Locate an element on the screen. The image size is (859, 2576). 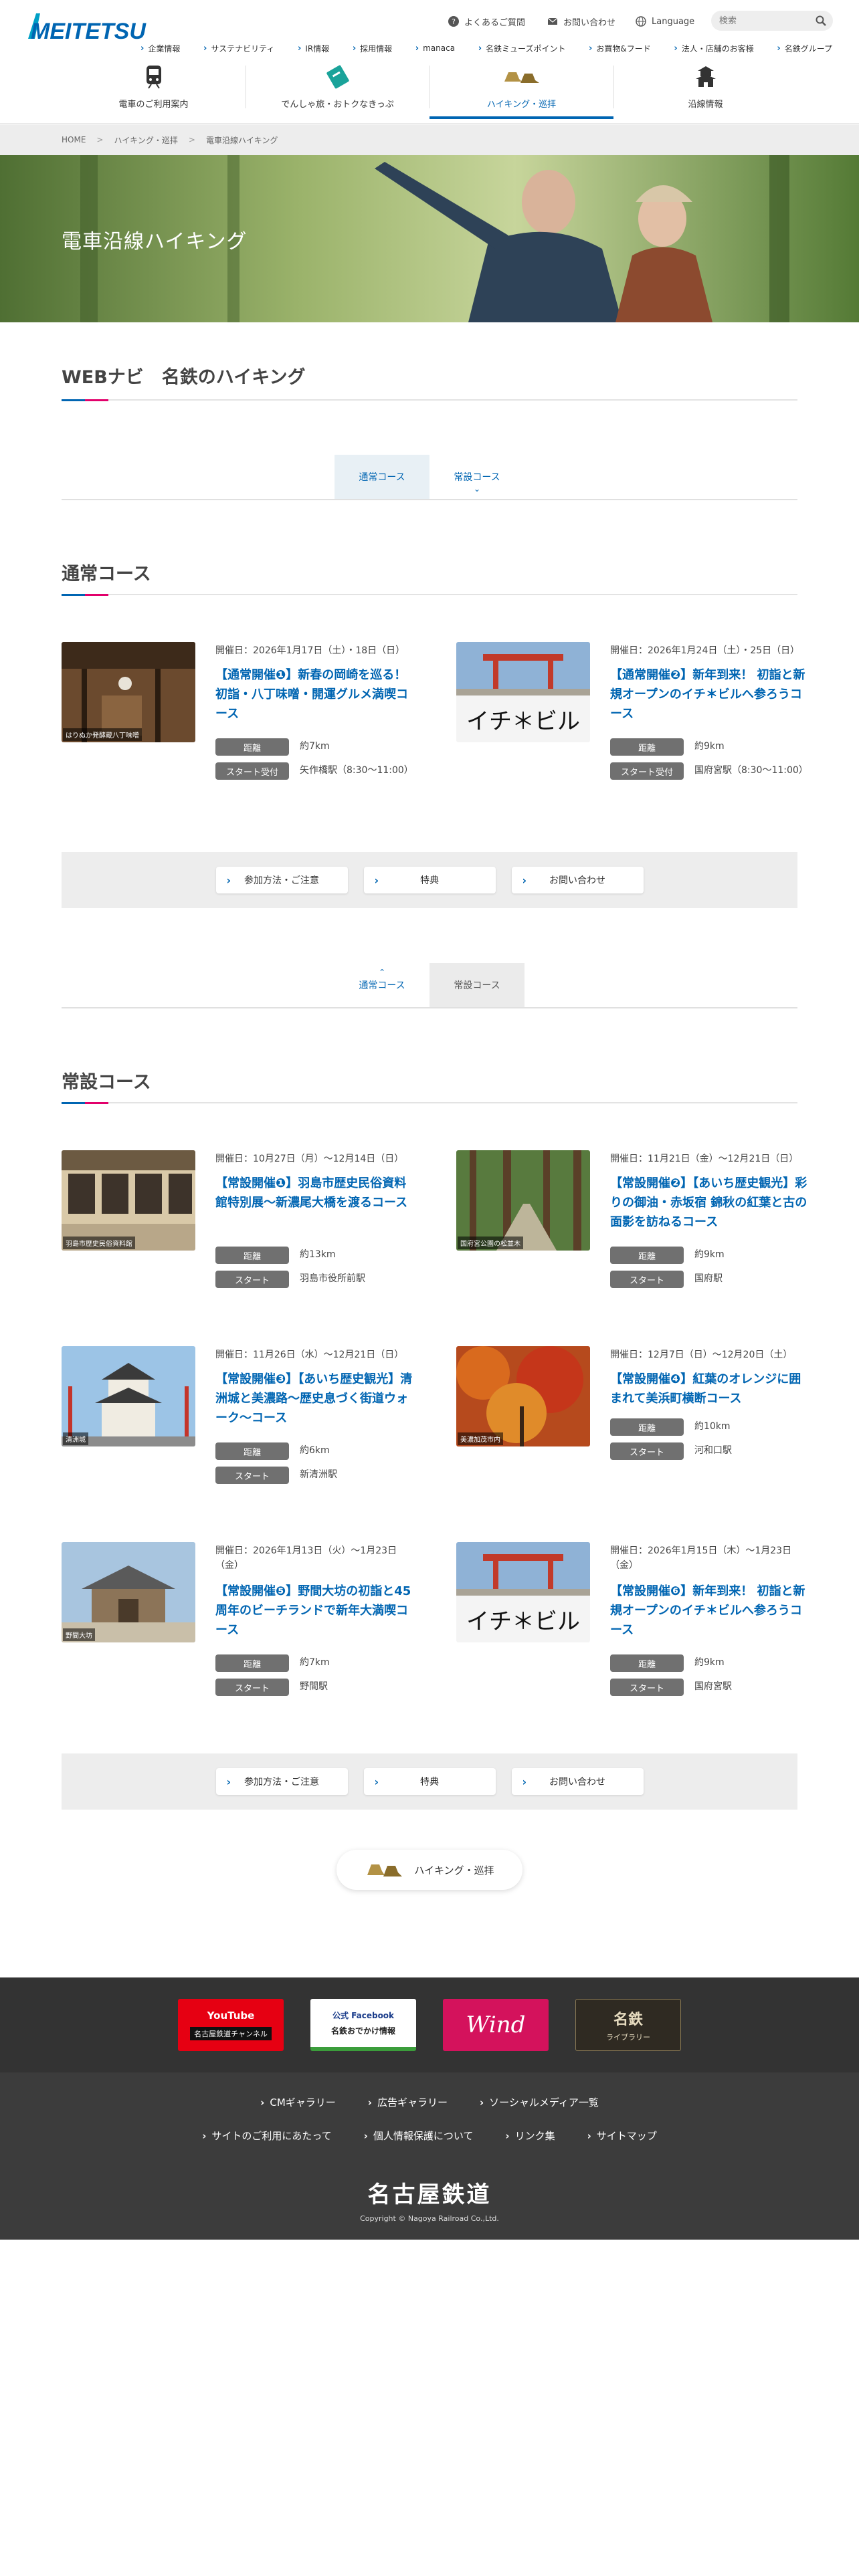
tab-normal-course: 通常コース is located at coordinates (383, 477).